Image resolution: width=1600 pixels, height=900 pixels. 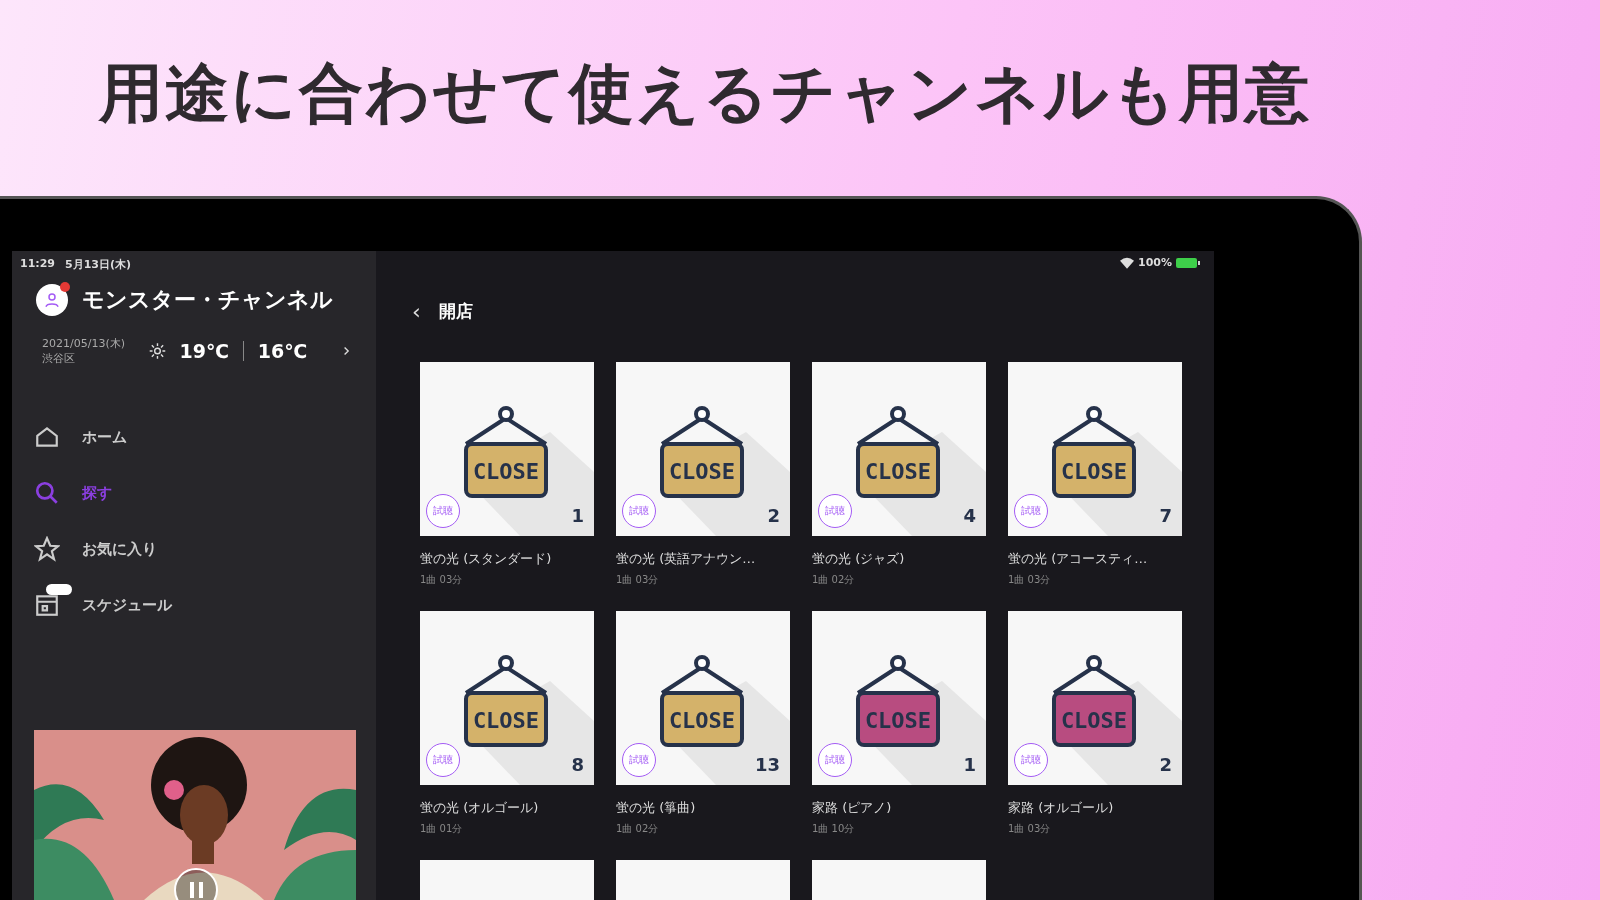 I want to click on track-count: 13, so click(x=767, y=764).